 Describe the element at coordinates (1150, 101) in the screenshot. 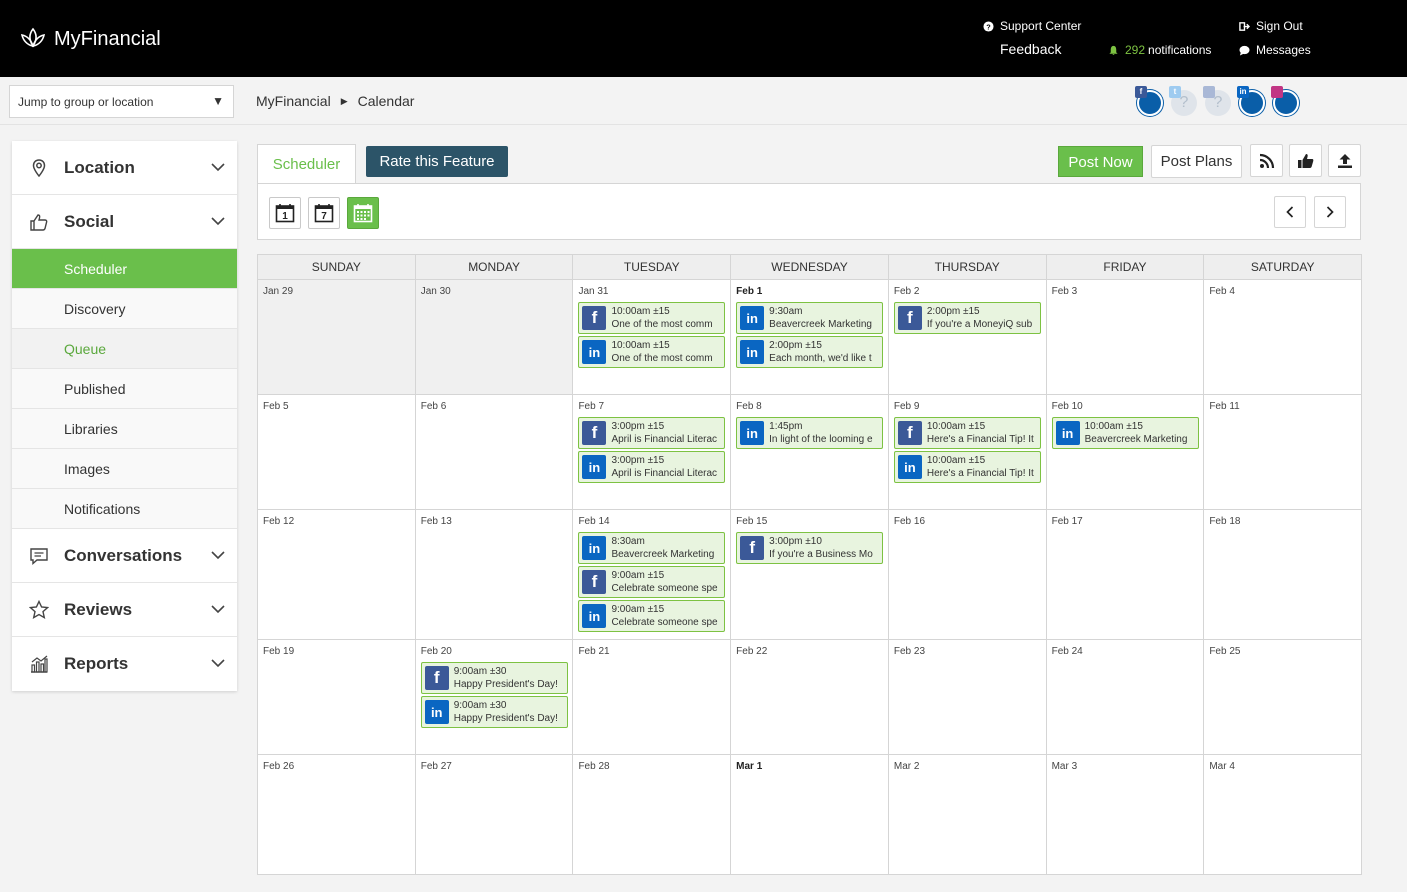

I see `facebook-profile-avatar: f` at that location.